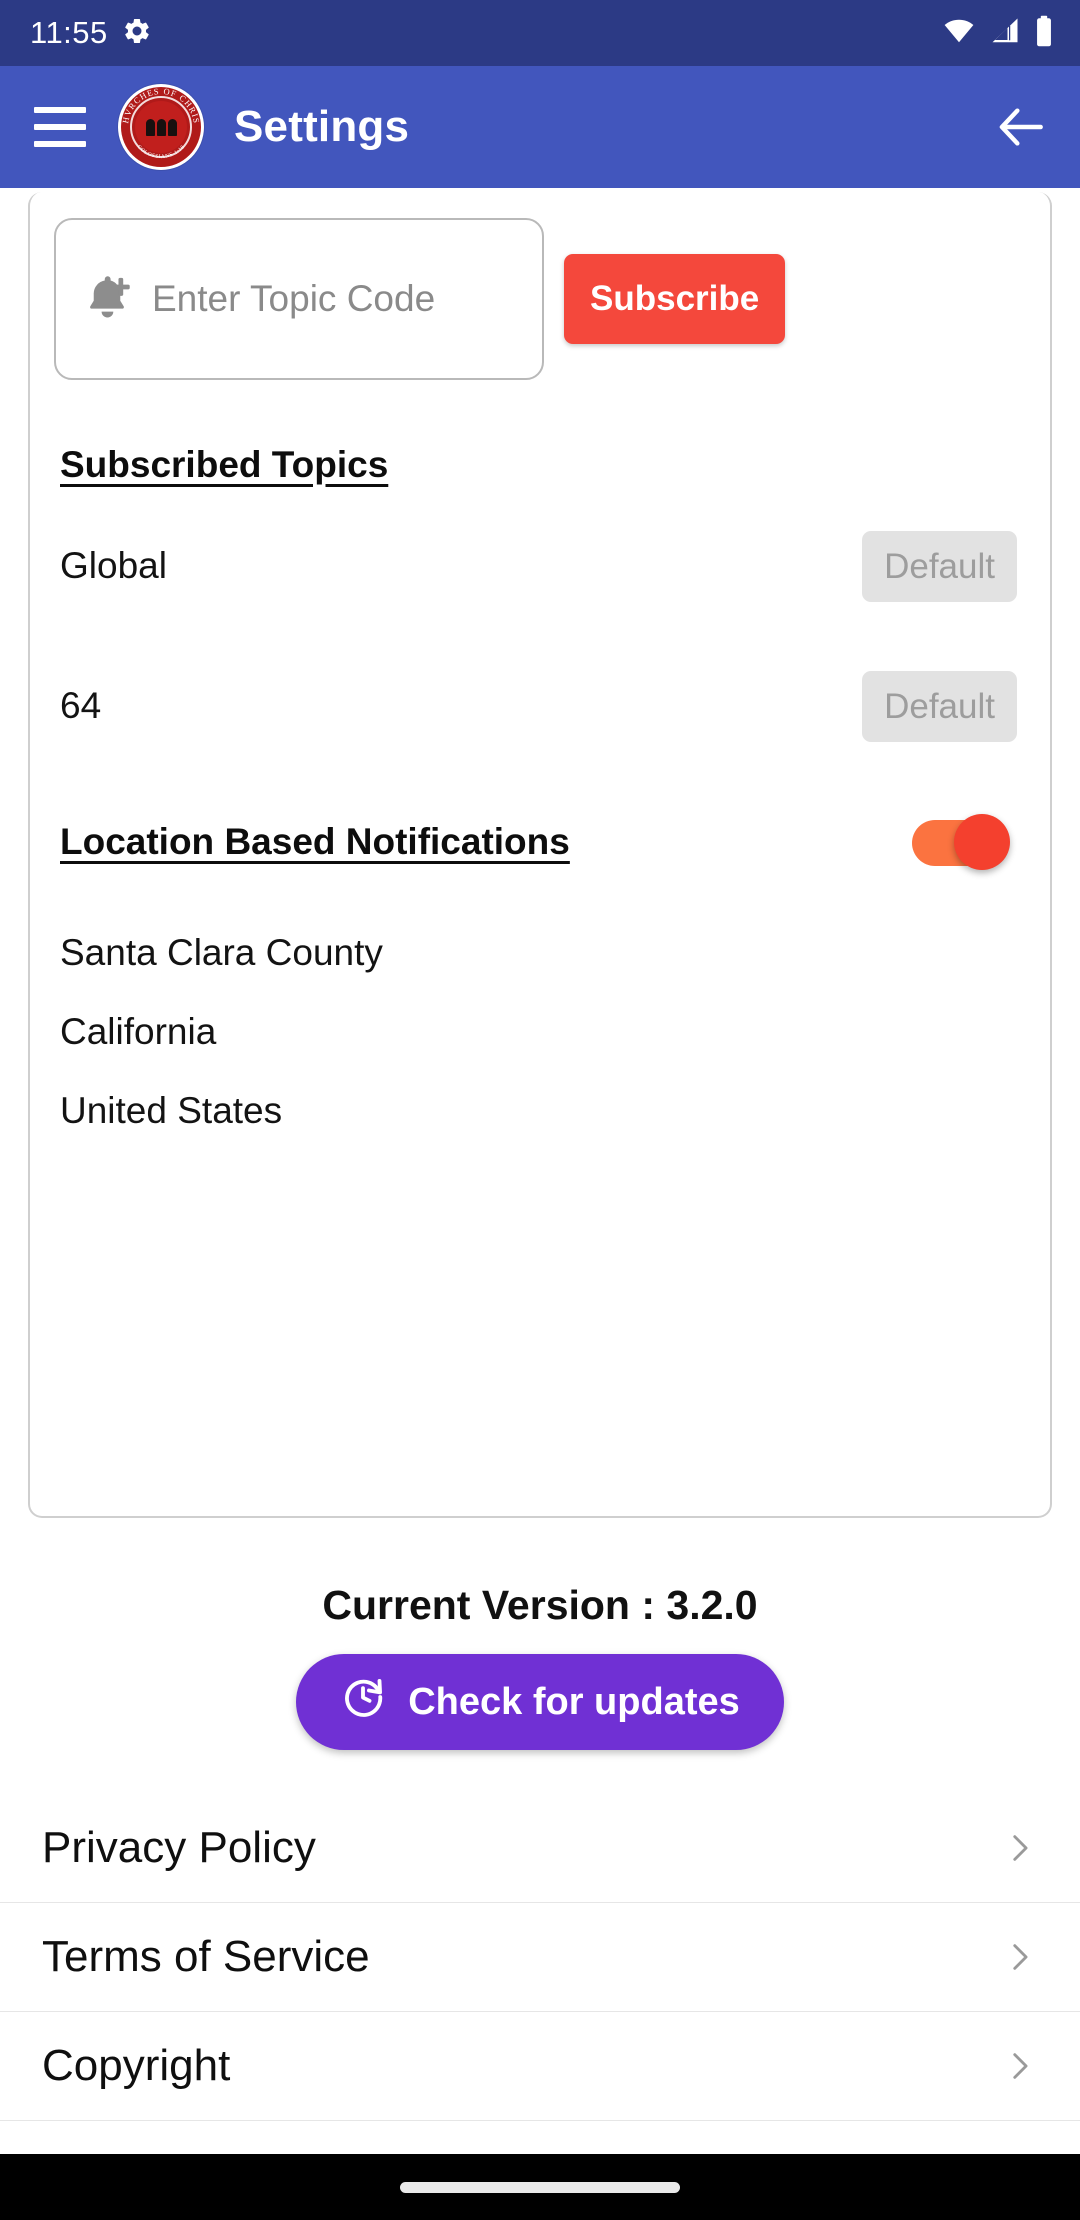  What do you see at coordinates (540, 706) in the screenshot?
I see `table-row: 64 Default` at bounding box center [540, 706].